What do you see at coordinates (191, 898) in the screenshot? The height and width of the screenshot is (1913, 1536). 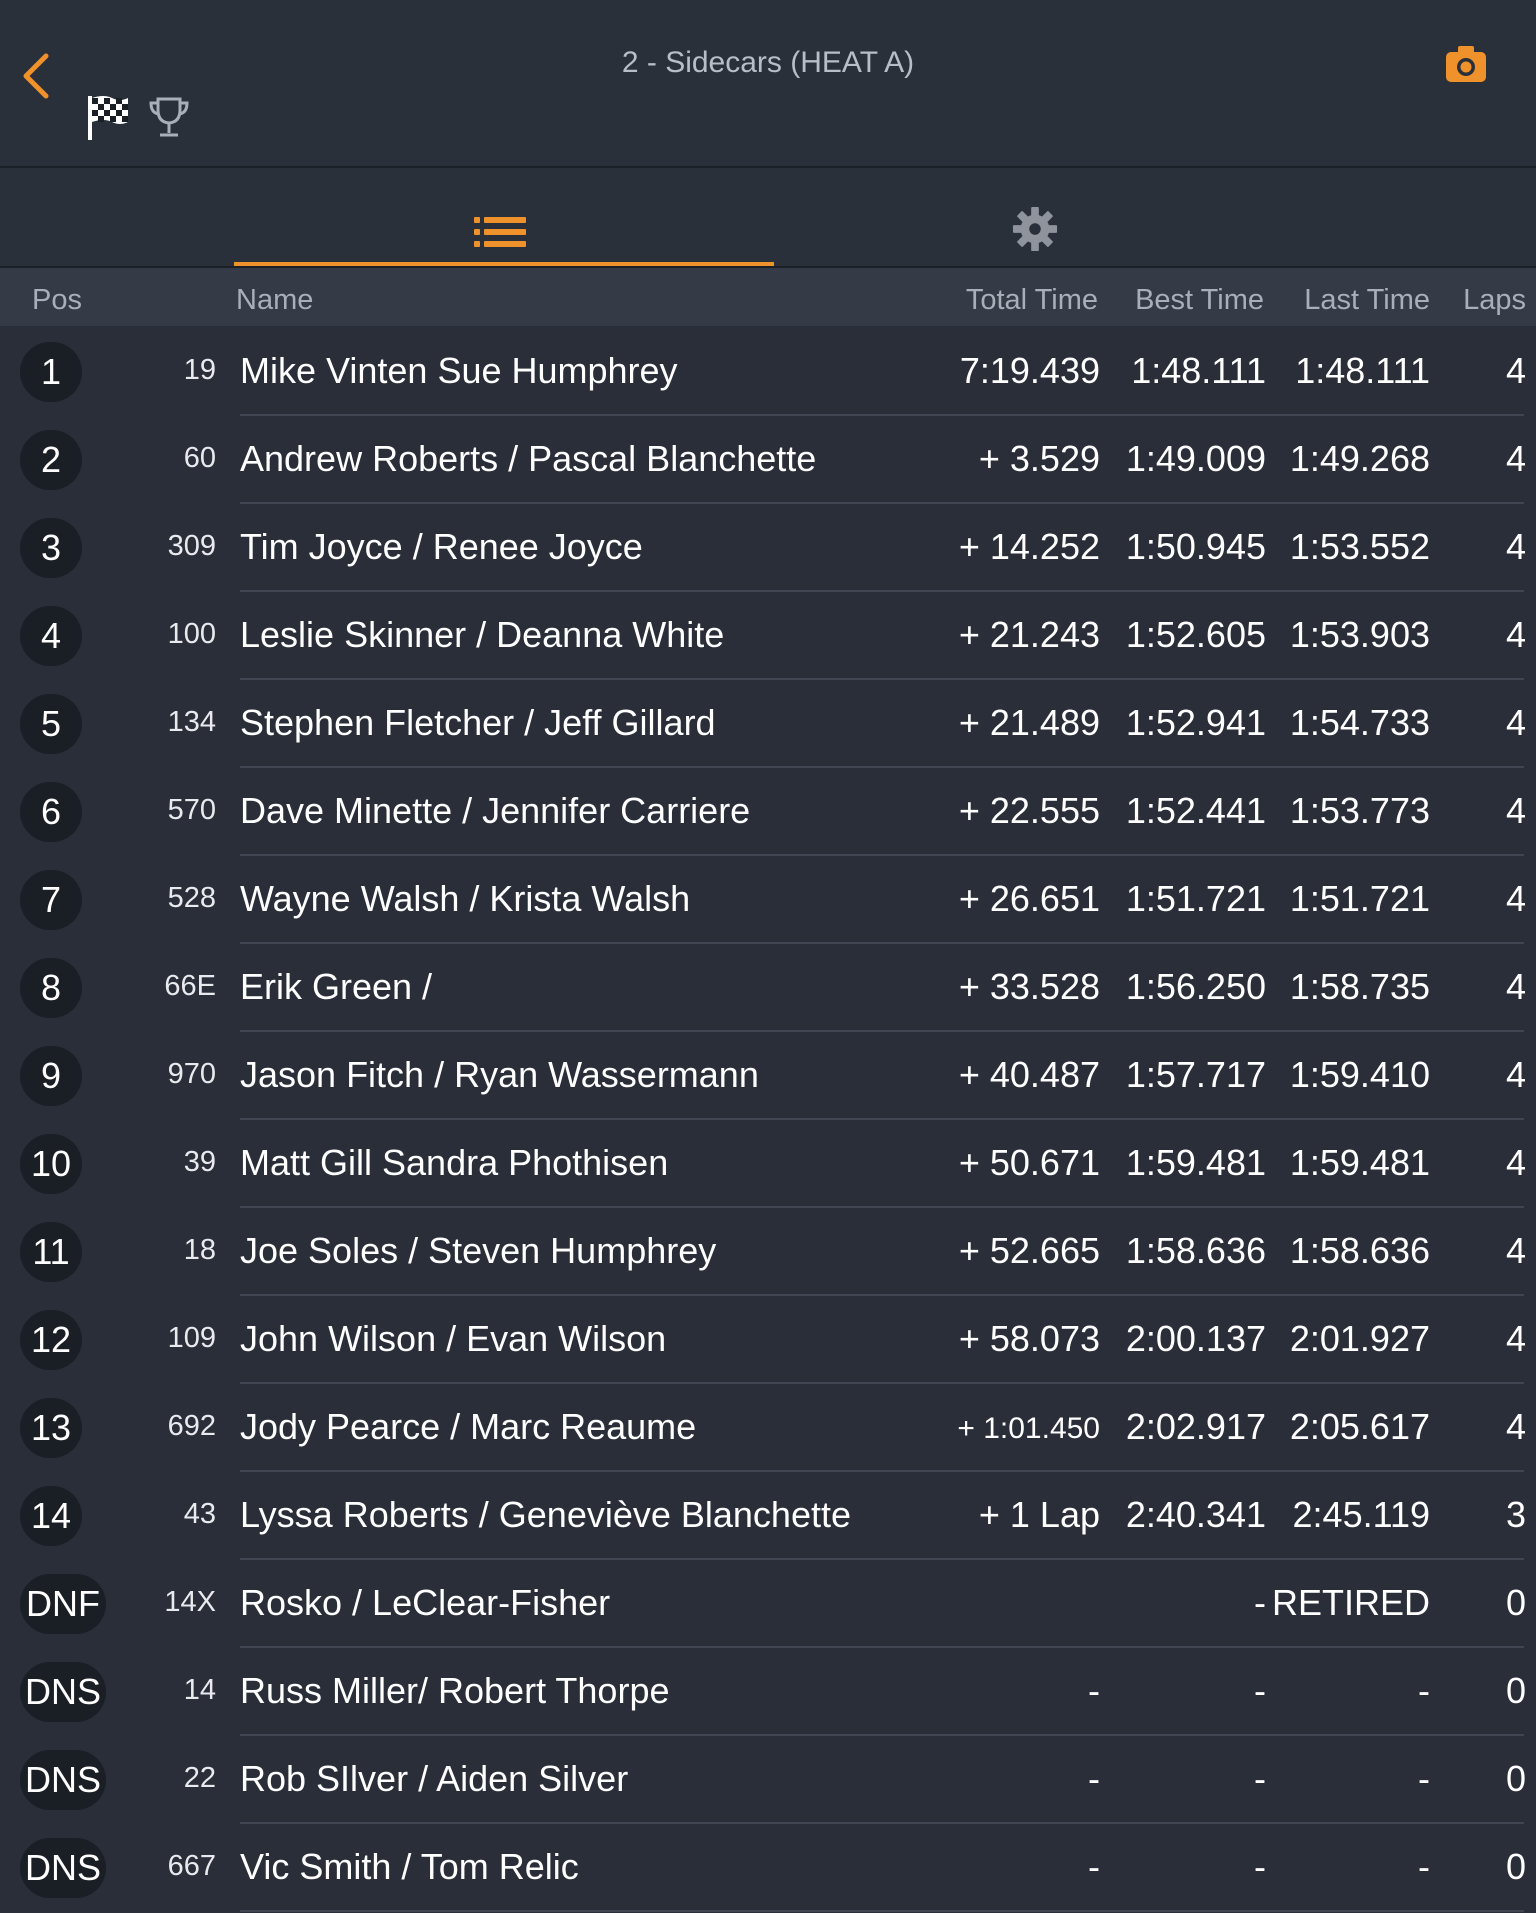 I see `car-number: 528` at bounding box center [191, 898].